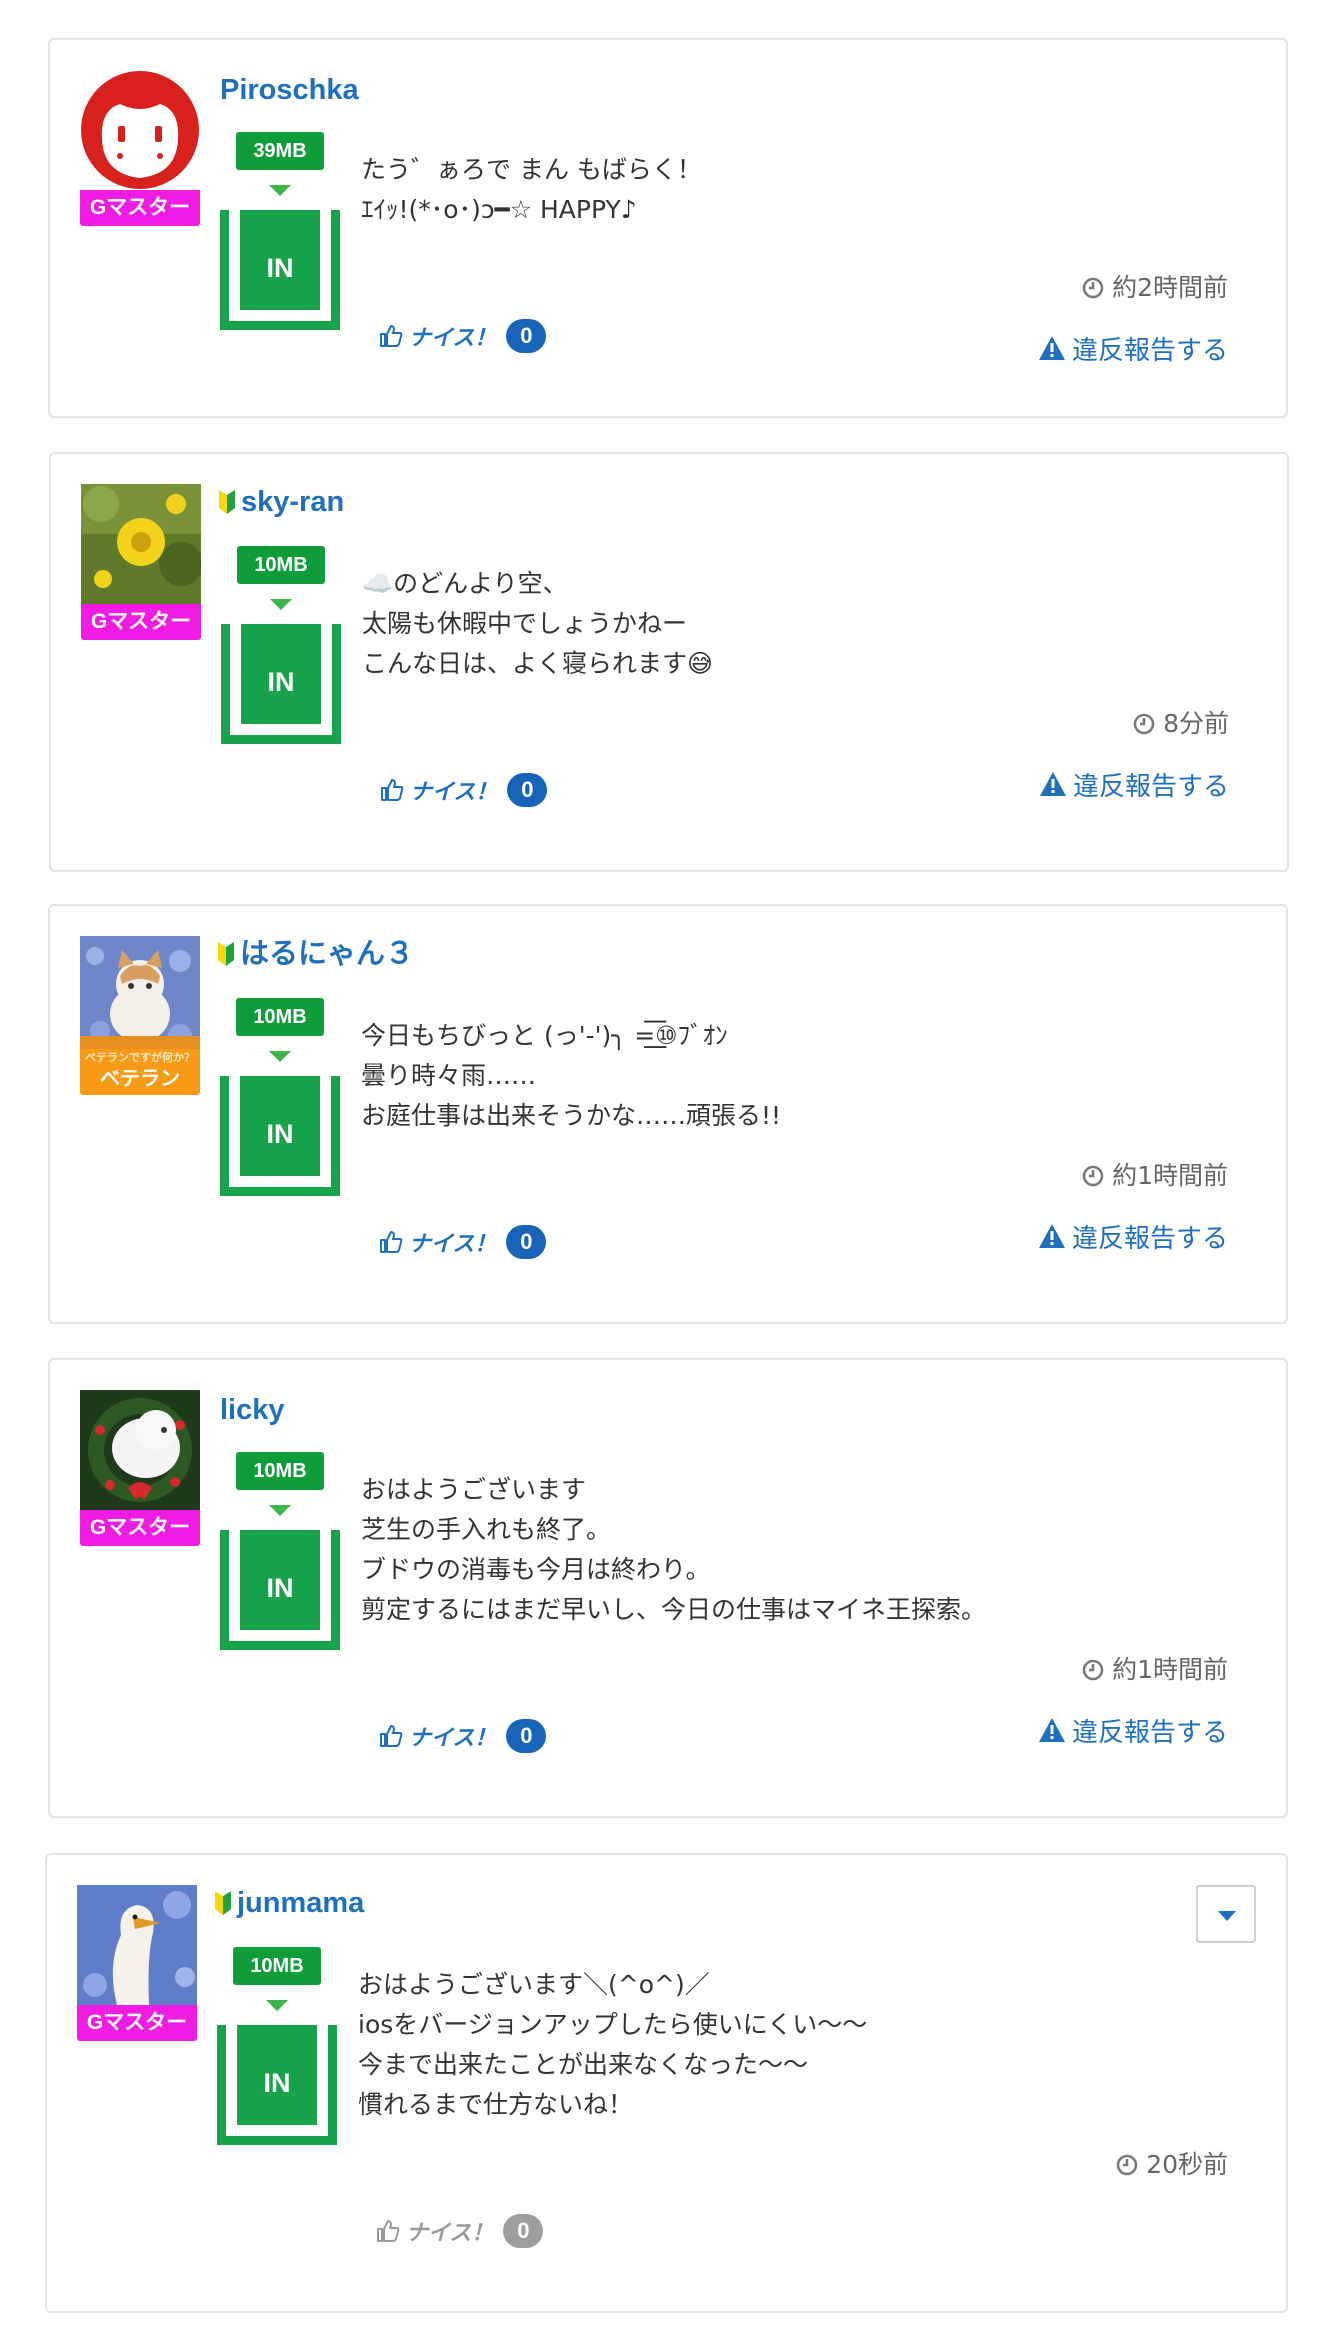 The height and width of the screenshot is (2348, 1333). I want to click on username-text: junmama, so click(300, 1903).